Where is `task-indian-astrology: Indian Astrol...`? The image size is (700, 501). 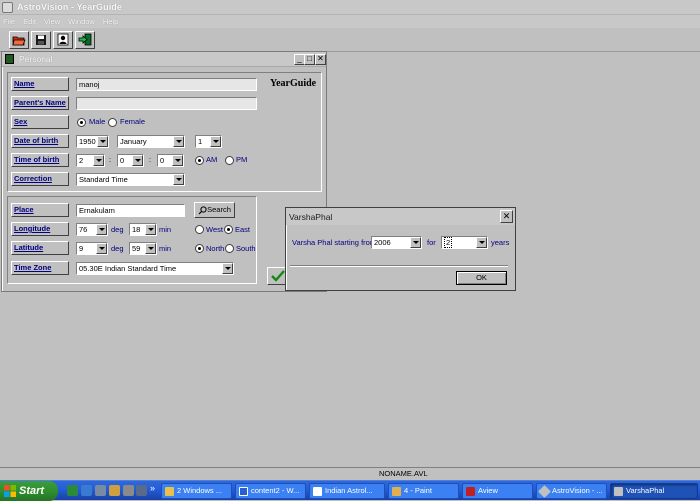 task-indian-astrology: Indian Astrol... is located at coordinates (347, 491).